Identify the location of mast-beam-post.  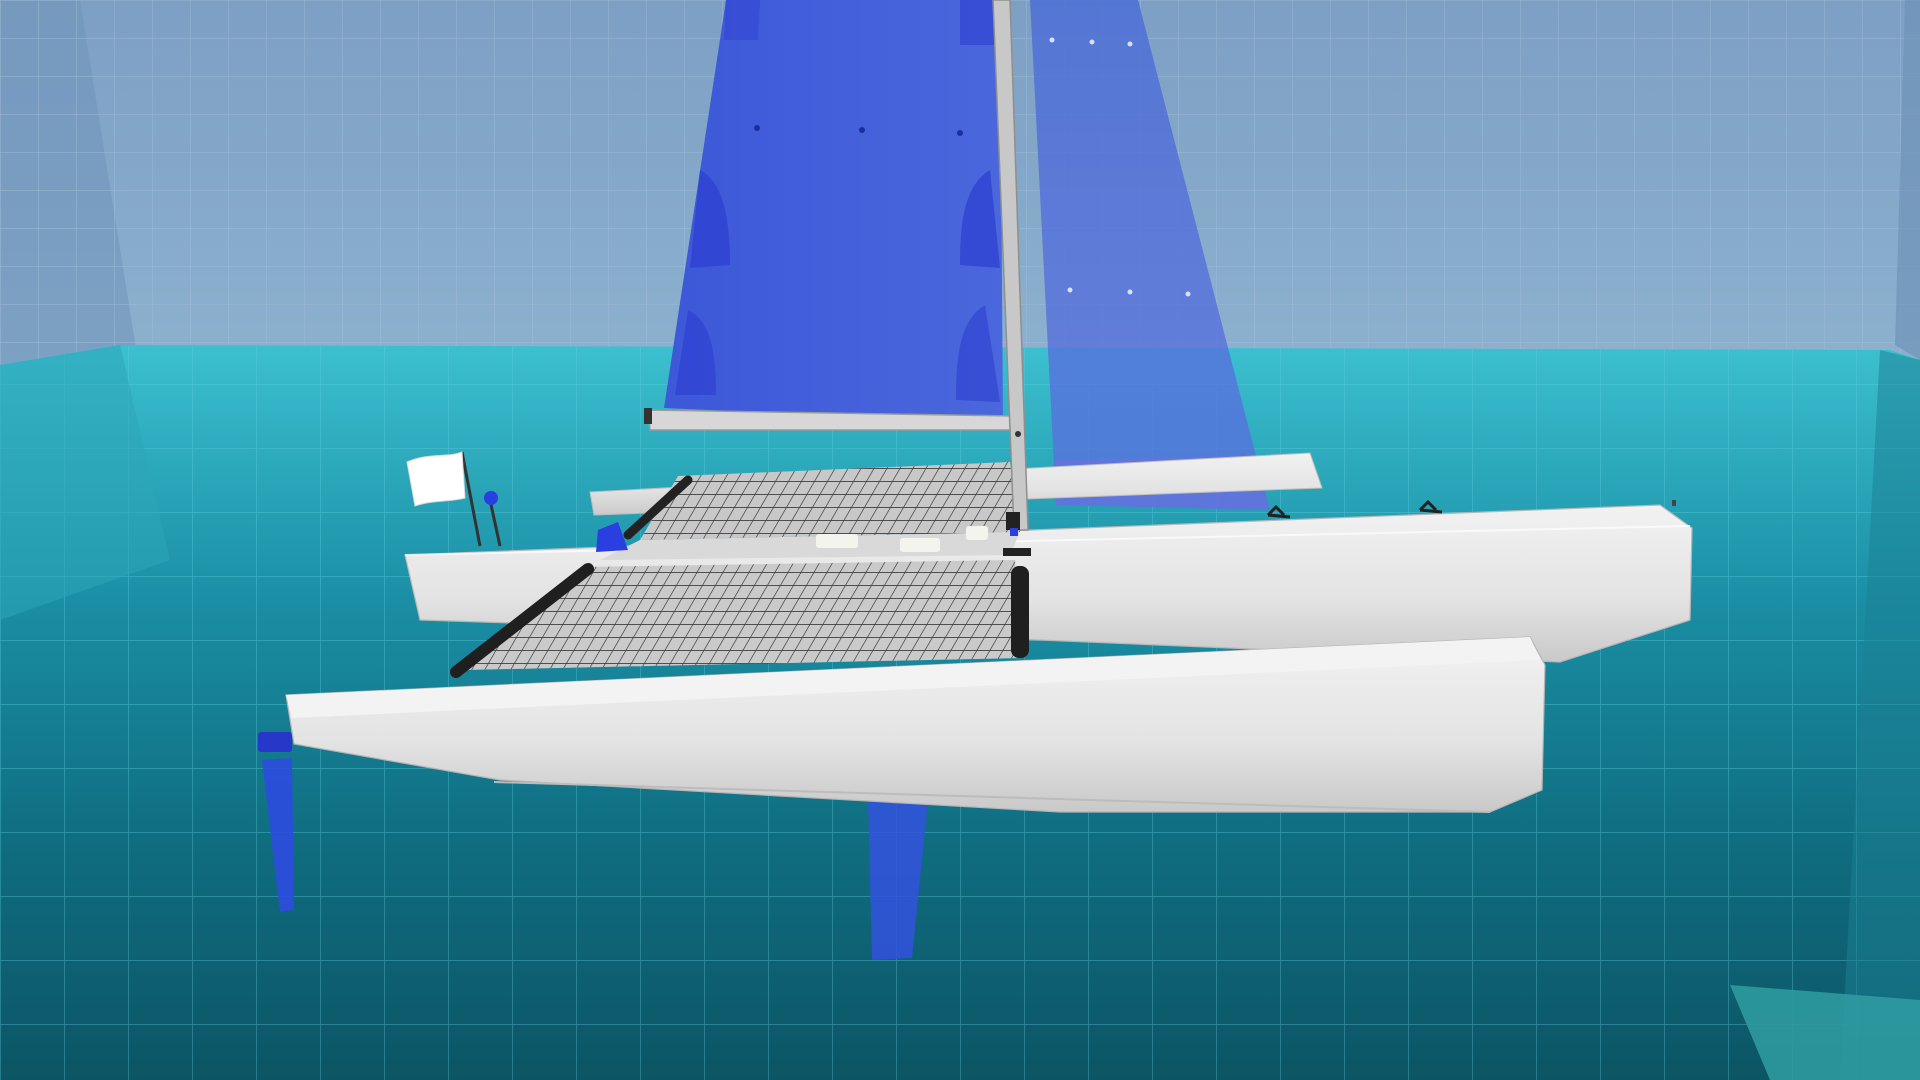
(1020, 612).